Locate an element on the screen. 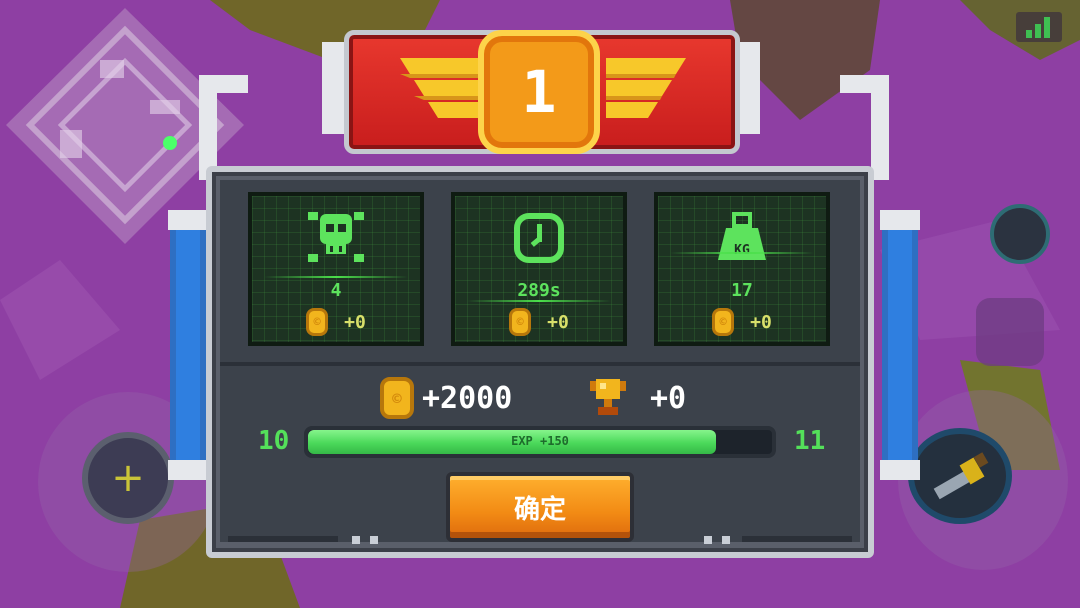 The height and width of the screenshot is (608, 1080). clock-icon is located at coordinates (539, 238).